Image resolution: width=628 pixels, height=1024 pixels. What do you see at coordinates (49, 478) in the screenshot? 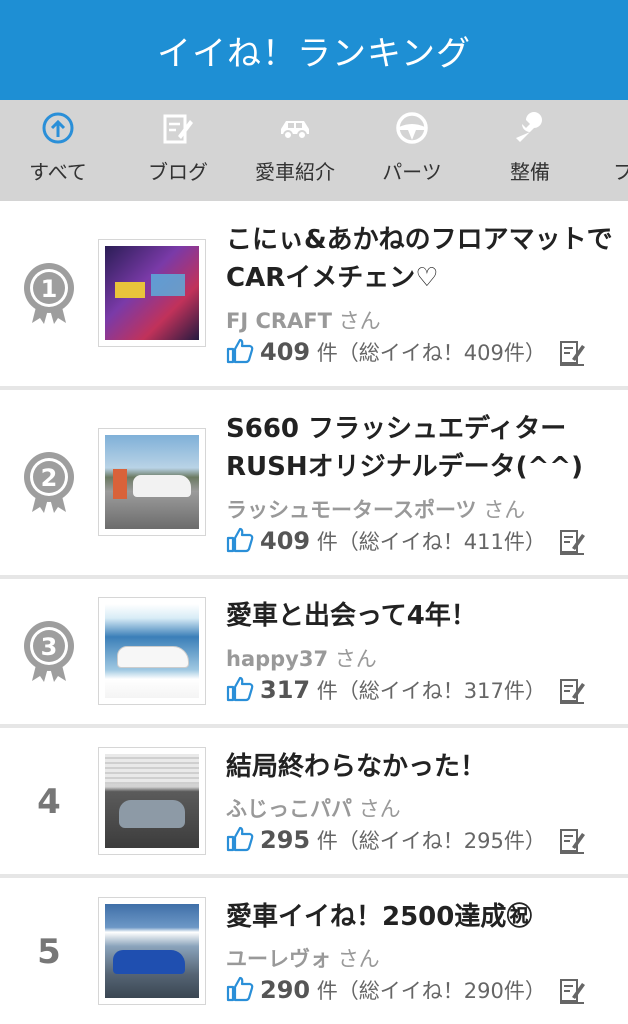
I see `rank-number: 2` at bounding box center [49, 478].